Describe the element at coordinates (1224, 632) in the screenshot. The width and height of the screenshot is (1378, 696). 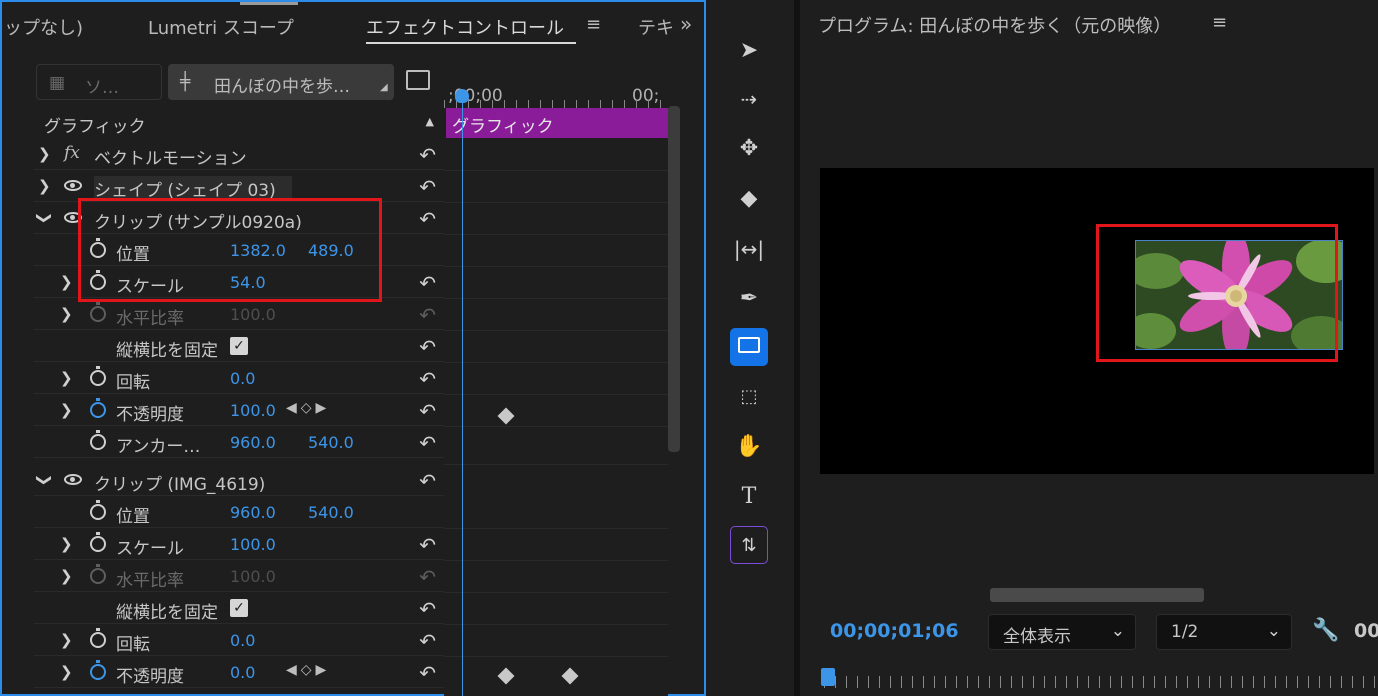
I see `resolution-dropdown: 1/2 ⌄` at that location.